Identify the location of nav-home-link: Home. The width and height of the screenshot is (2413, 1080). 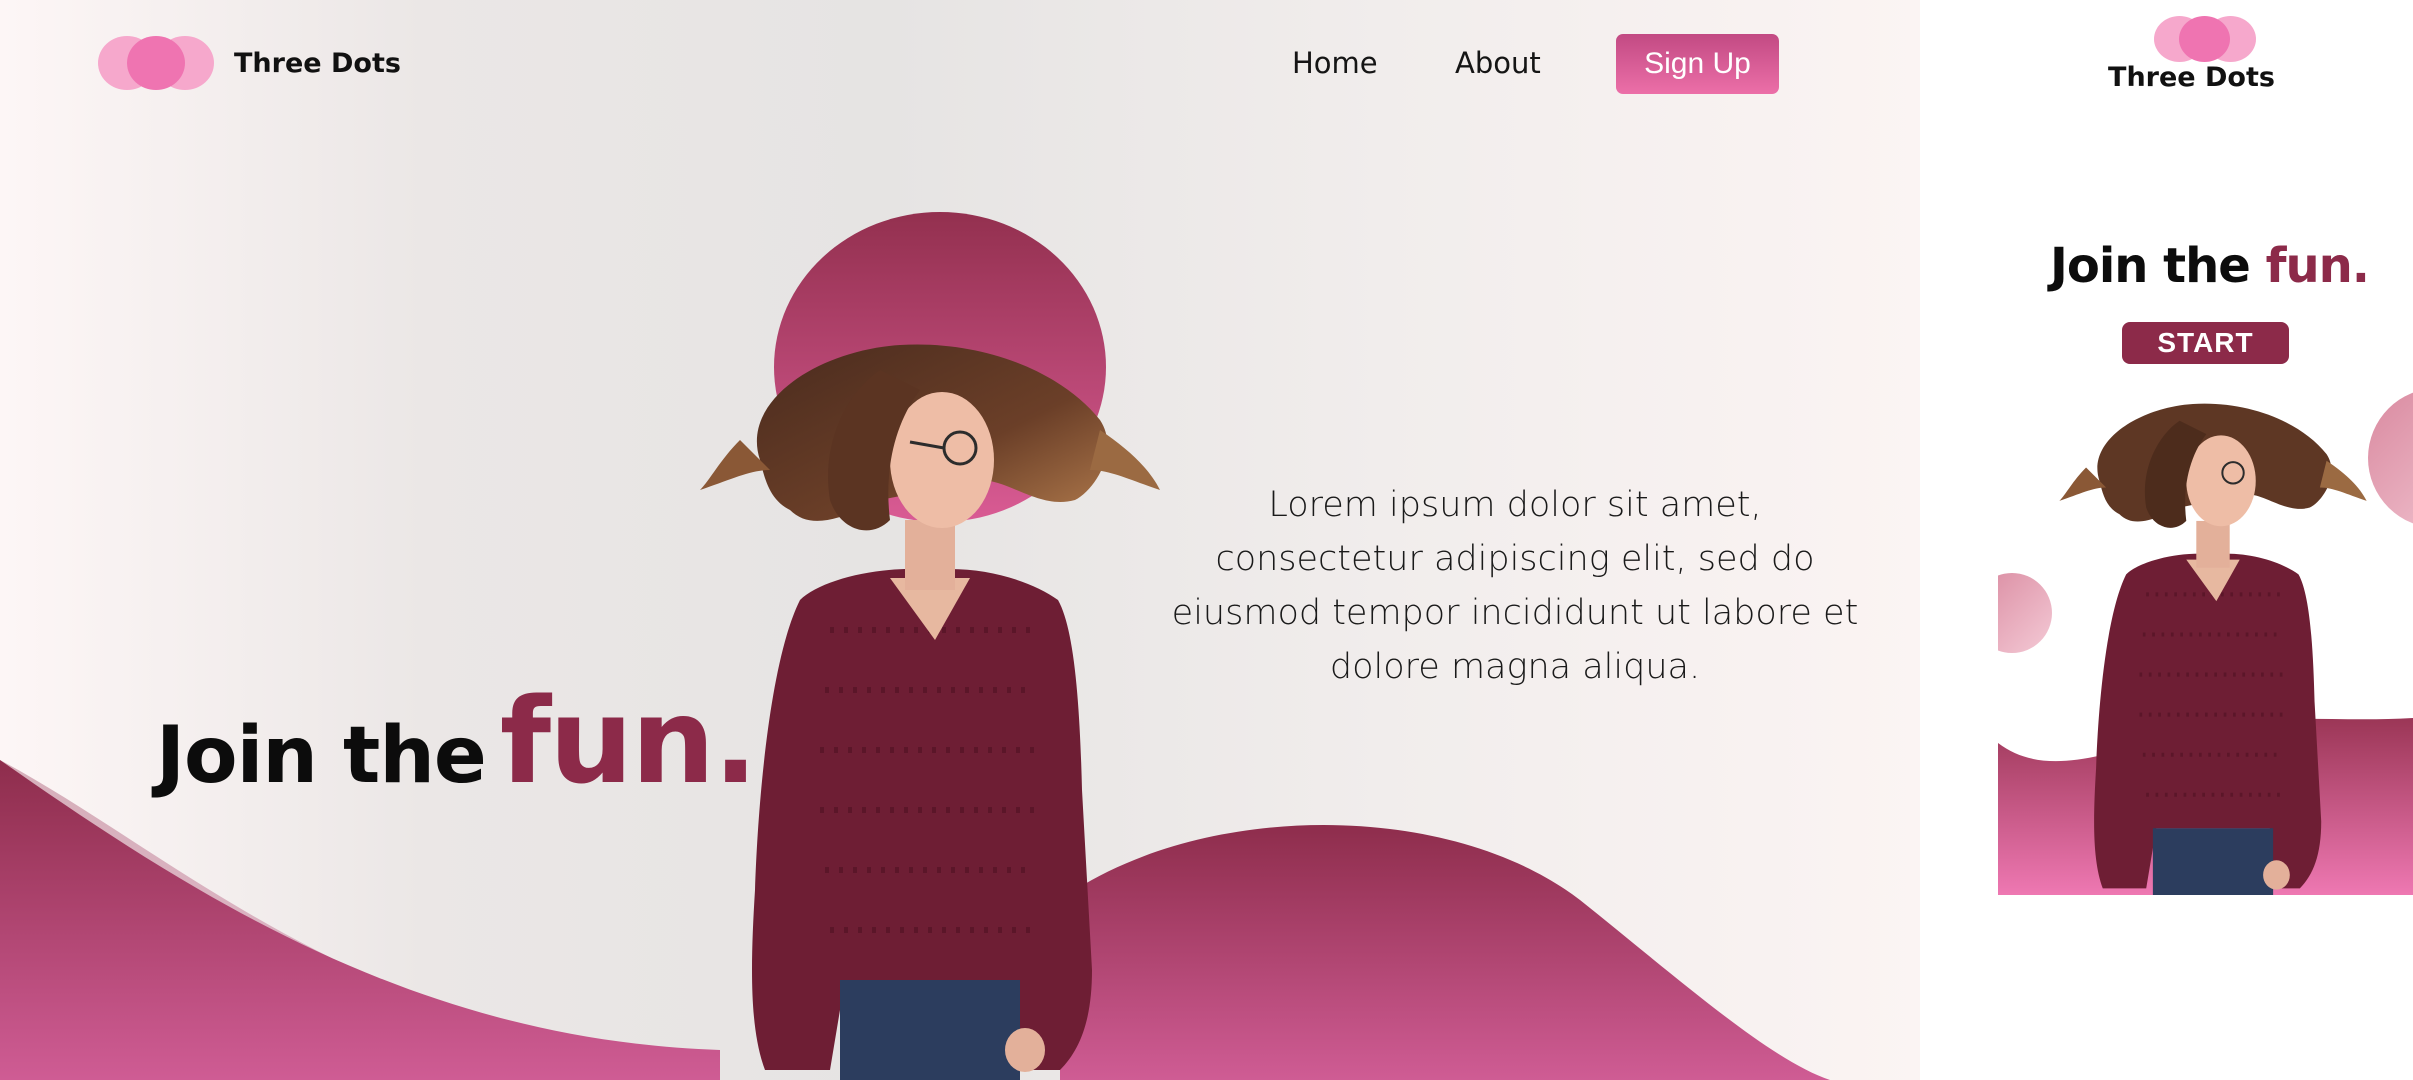
(1335, 63).